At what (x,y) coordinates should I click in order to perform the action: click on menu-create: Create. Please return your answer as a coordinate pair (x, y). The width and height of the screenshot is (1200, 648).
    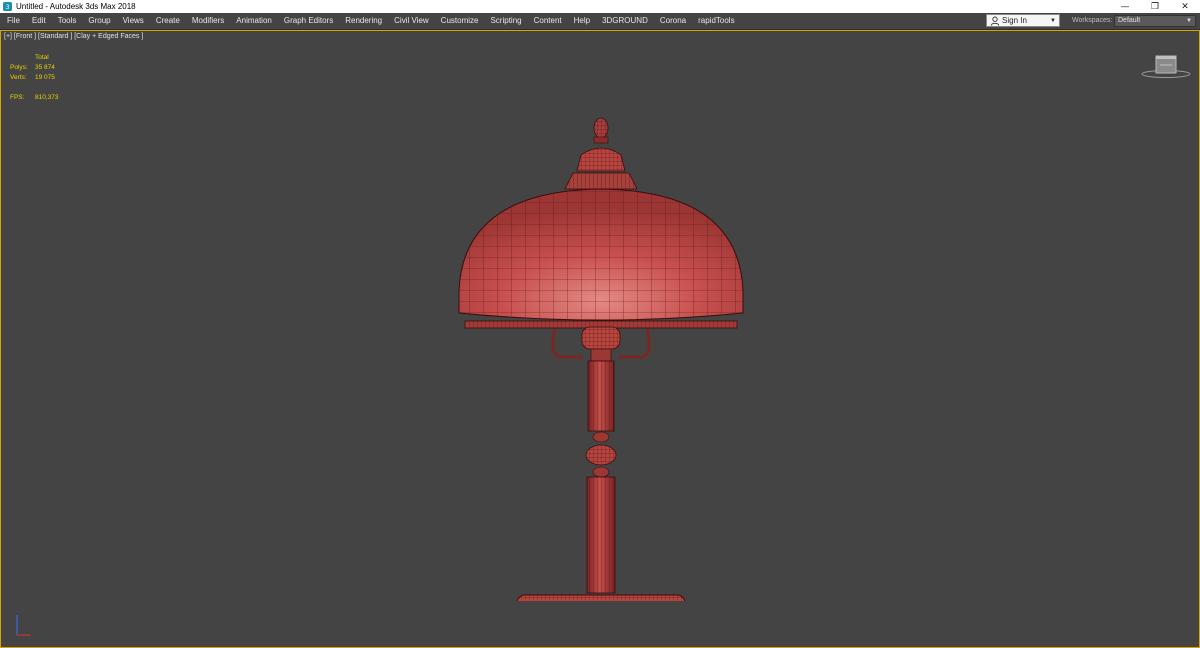
    Looking at the image, I should click on (168, 21).